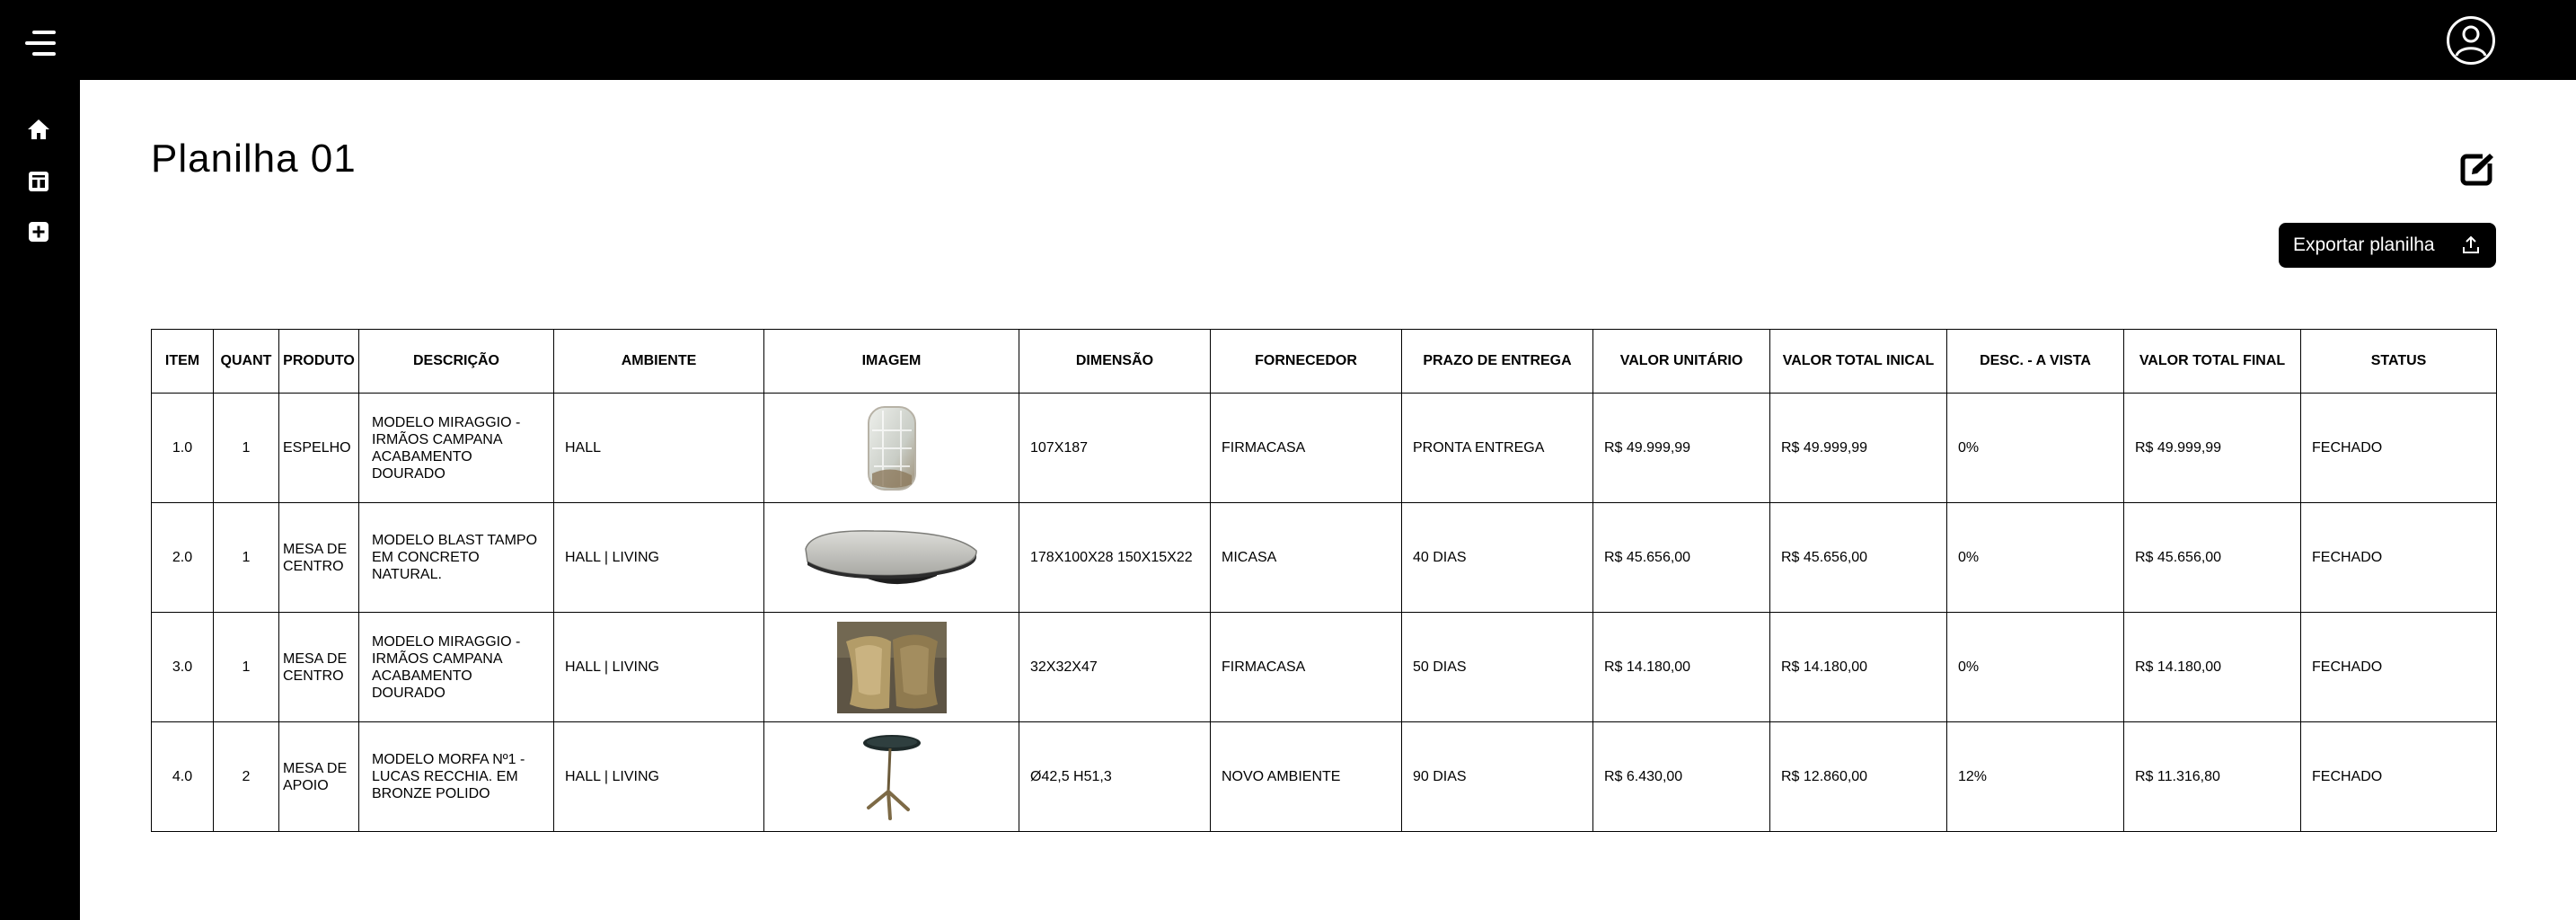 The image size is (2576, 920). What do you see at coordinates (1115, 667) in the screenshot?
I see `cell-dimensao: 32X32X47` at bounding box center [1115, 667].